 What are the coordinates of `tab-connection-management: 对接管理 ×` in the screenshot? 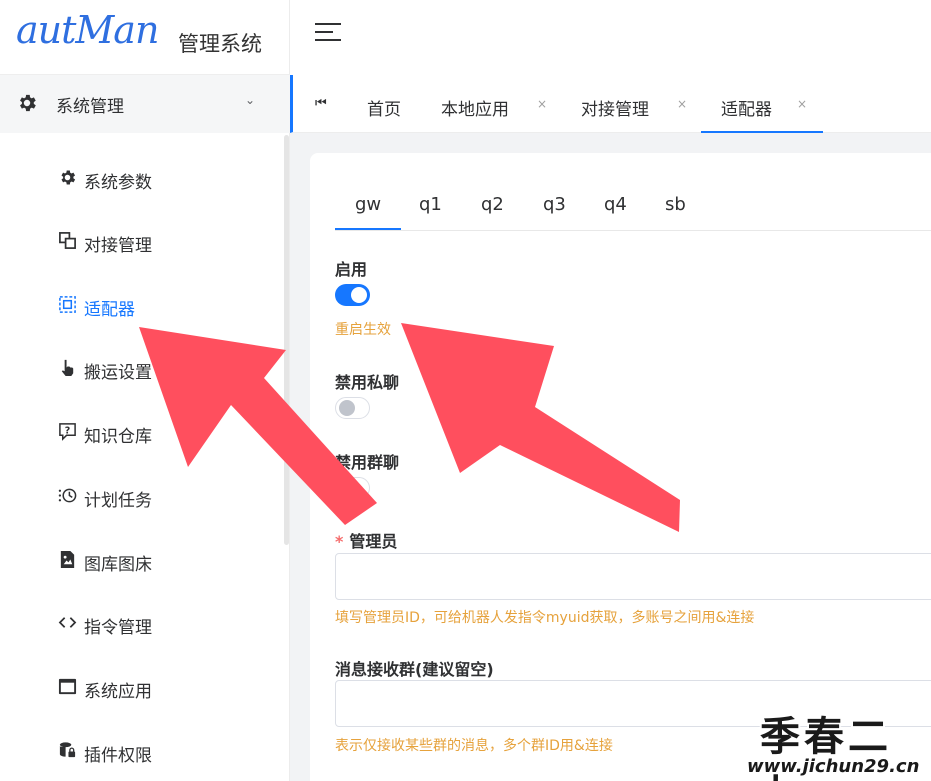 It's located at (640, 104).